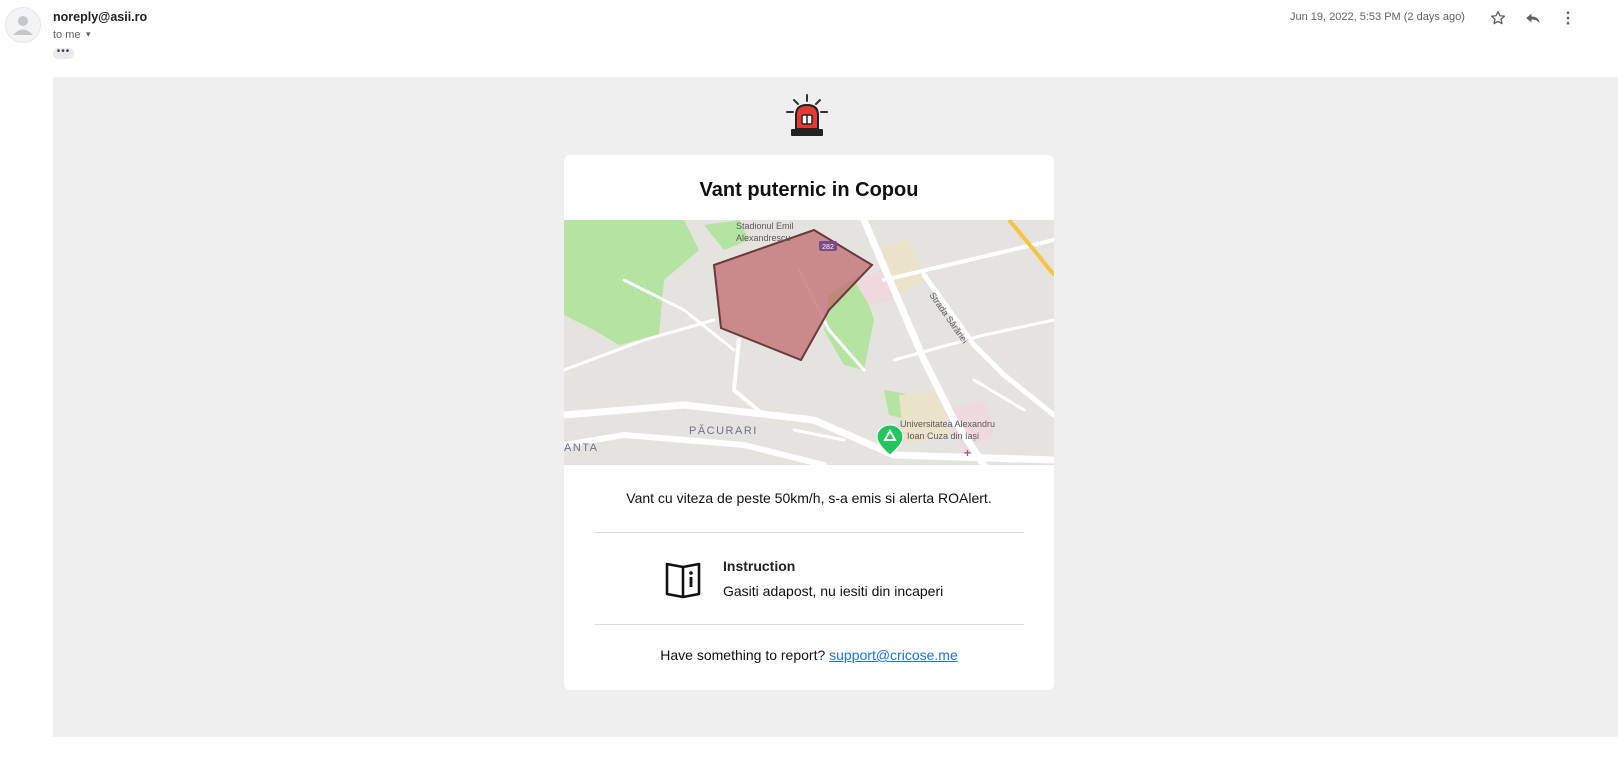 Image resolution: width=1618 pixels, height=769 pixels. Describe the element at coordinates (765, 226) in the screenshot. I see `map-label-stadium-1: Stadionul Emil` at that location.